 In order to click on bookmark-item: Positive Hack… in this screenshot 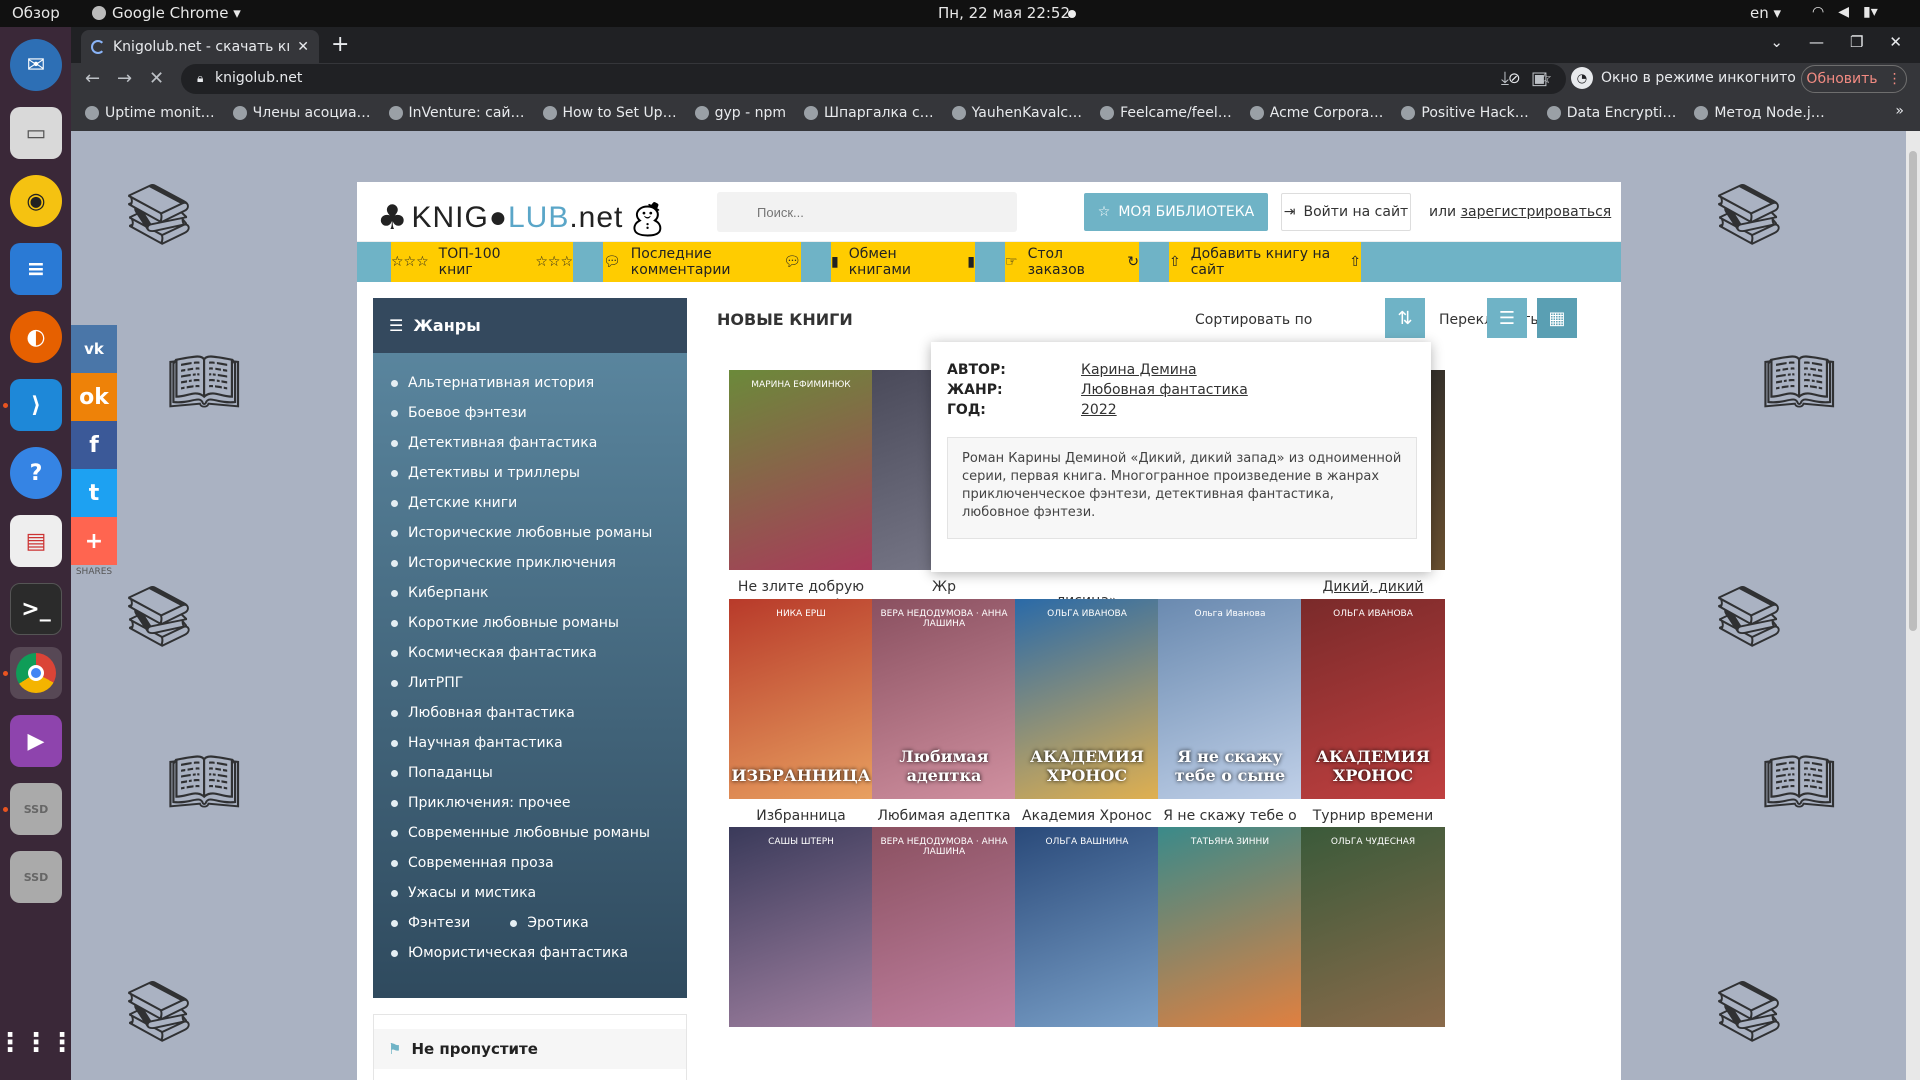, I will do `click(1465, 113)`.